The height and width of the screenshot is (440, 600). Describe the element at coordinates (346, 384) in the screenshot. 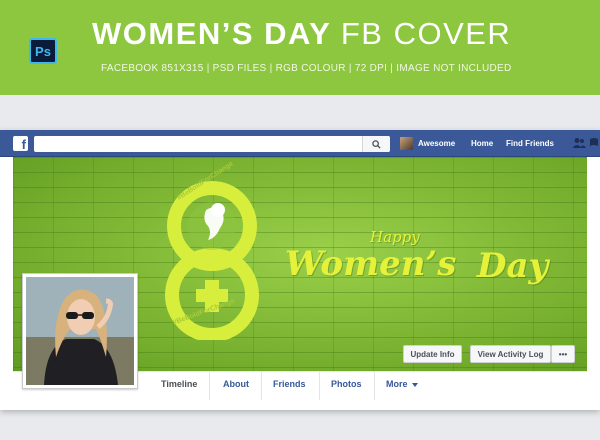

I see `tab-photos: Photos` at that location.